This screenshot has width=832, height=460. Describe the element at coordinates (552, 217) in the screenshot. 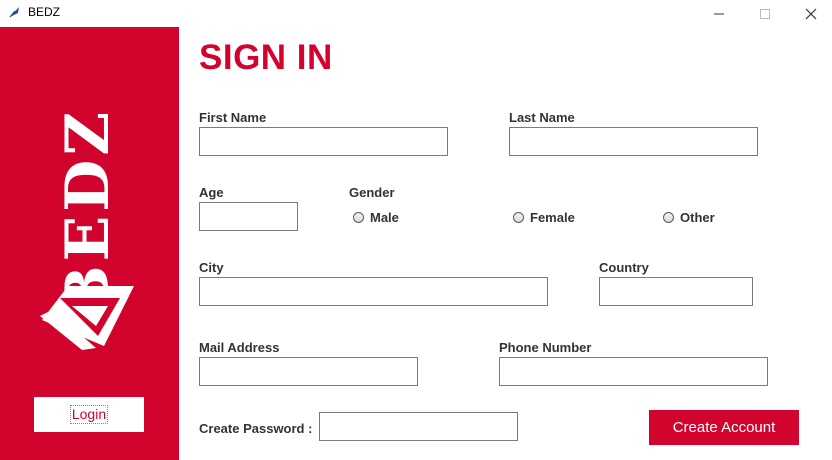

I see `gender-option-label: Female` at that location.